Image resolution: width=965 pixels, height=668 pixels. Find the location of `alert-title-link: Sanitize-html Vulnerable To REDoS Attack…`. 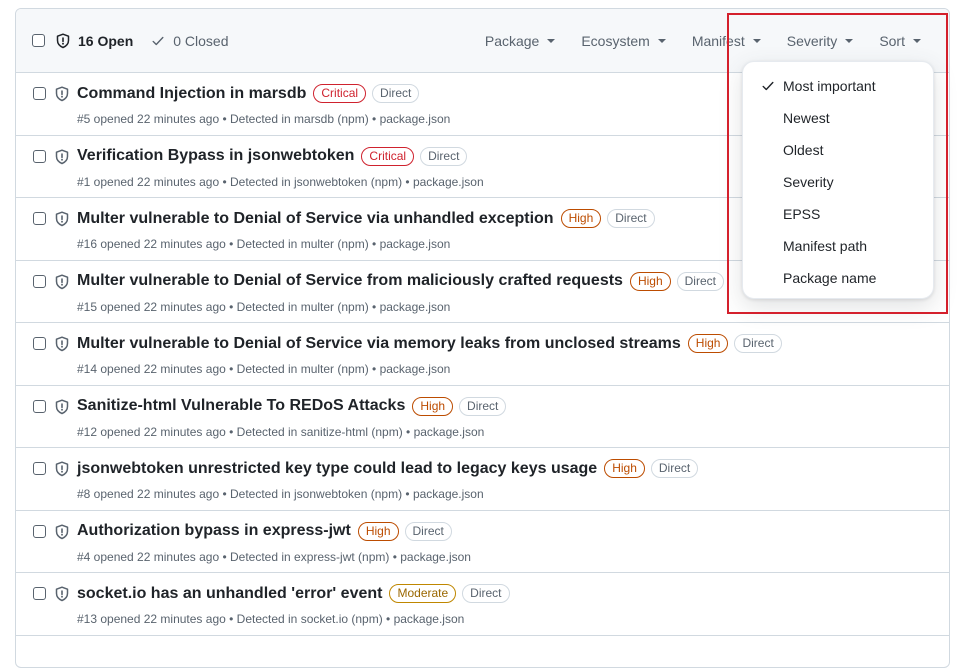

alert-title-link: Sanitize-html Vulnerable To REDoS Attack… is located at coordinates (241, 406).